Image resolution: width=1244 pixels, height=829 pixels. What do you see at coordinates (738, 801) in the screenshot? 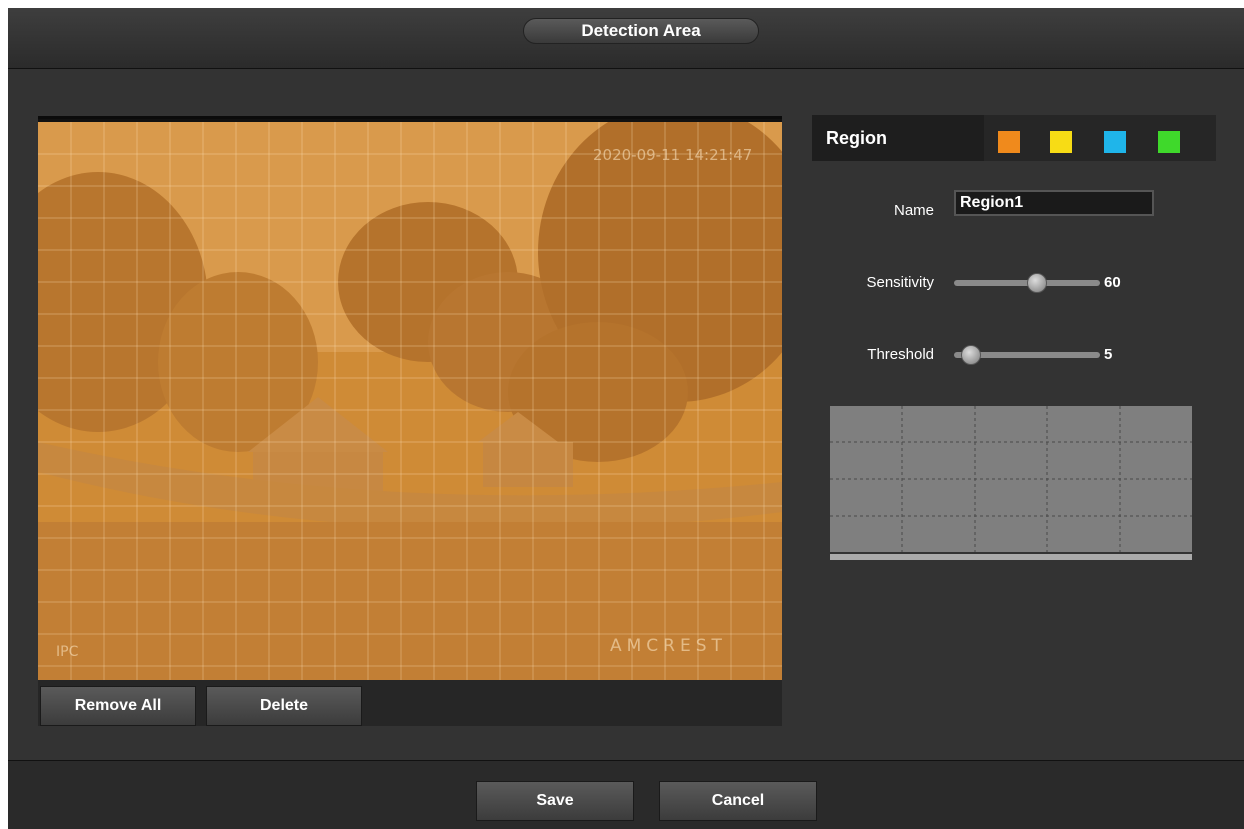
I see `cancel-button: Cancel` at bounding box center [738, 801].